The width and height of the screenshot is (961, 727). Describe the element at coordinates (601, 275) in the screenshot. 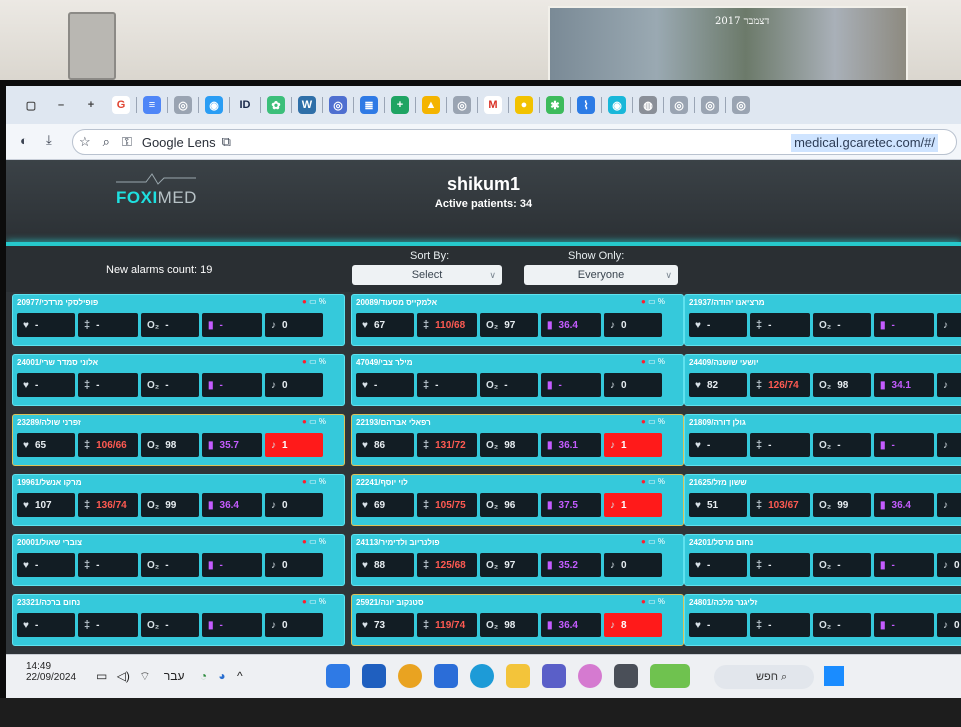

I see `show-only-select: Everyone ∨` at that location.